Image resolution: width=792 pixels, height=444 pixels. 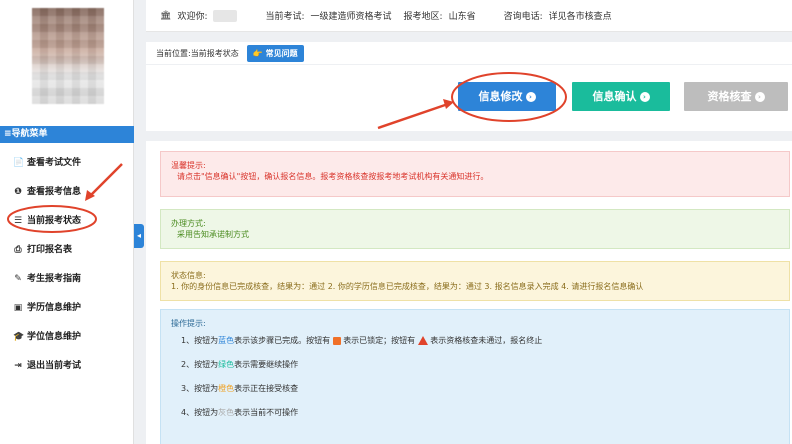 What do you see at coordinates (18, 221) in the screenshot?
I see `list-icon: ☰` at bounding box center [18, 221].